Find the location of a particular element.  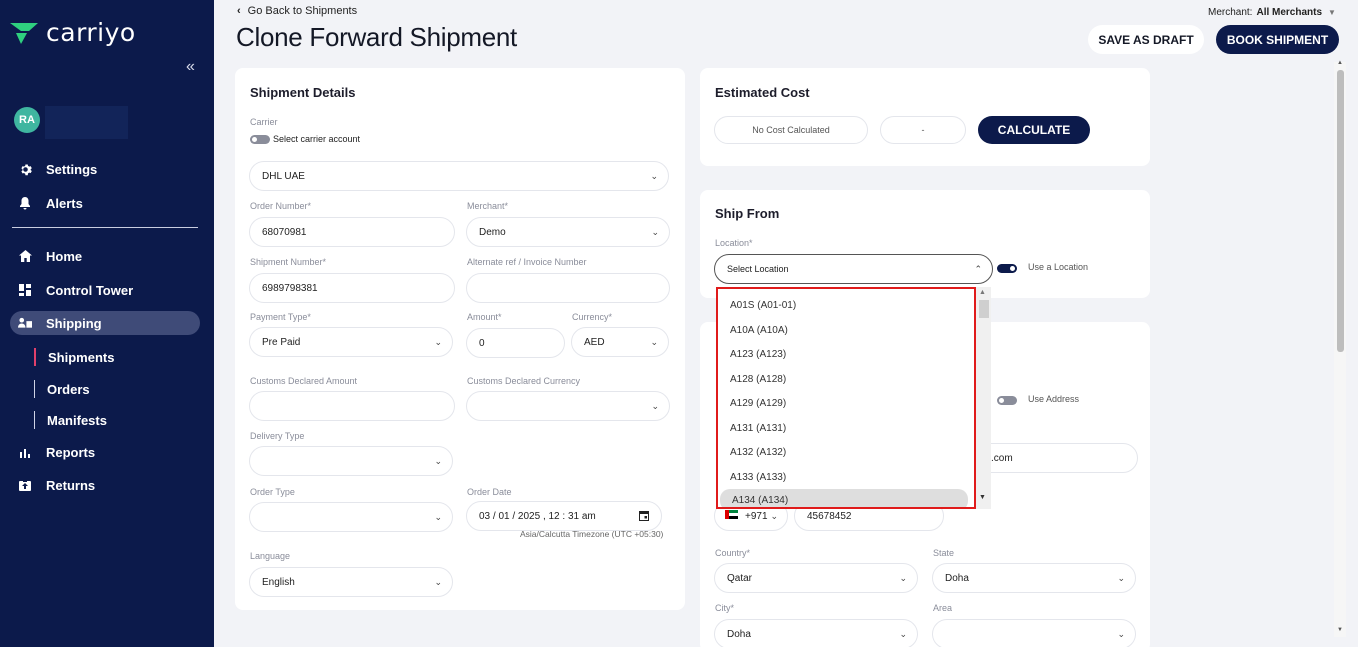

sidebar-item-control-tower: Control Tower is located at coordinates (105, 290).